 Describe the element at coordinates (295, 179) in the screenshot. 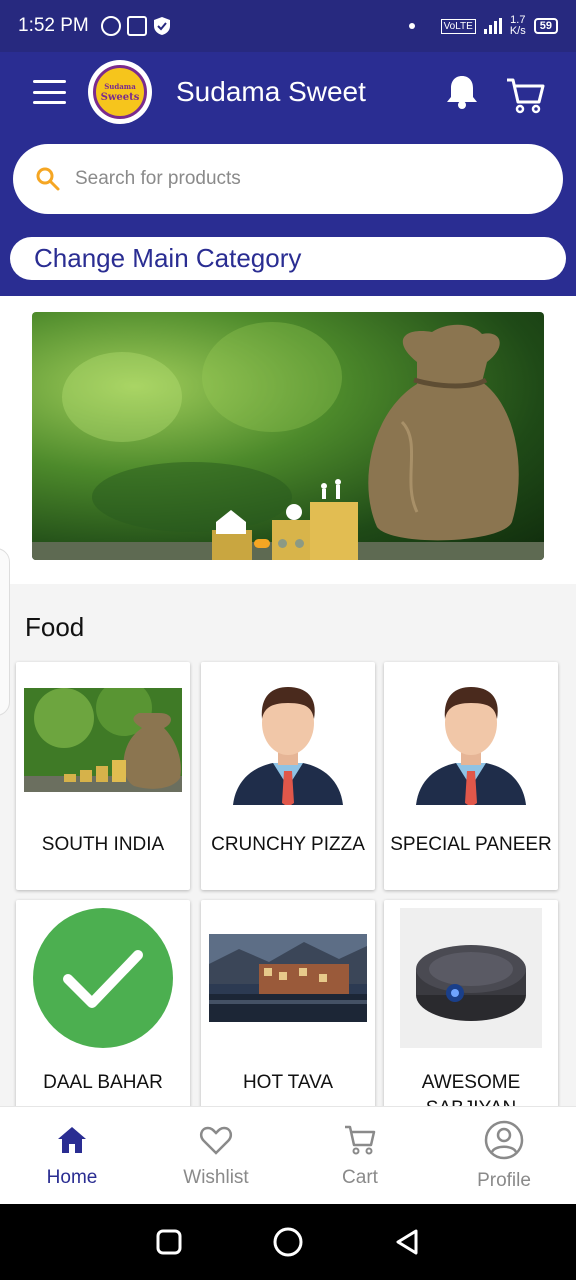

I see `search-input` at that location.